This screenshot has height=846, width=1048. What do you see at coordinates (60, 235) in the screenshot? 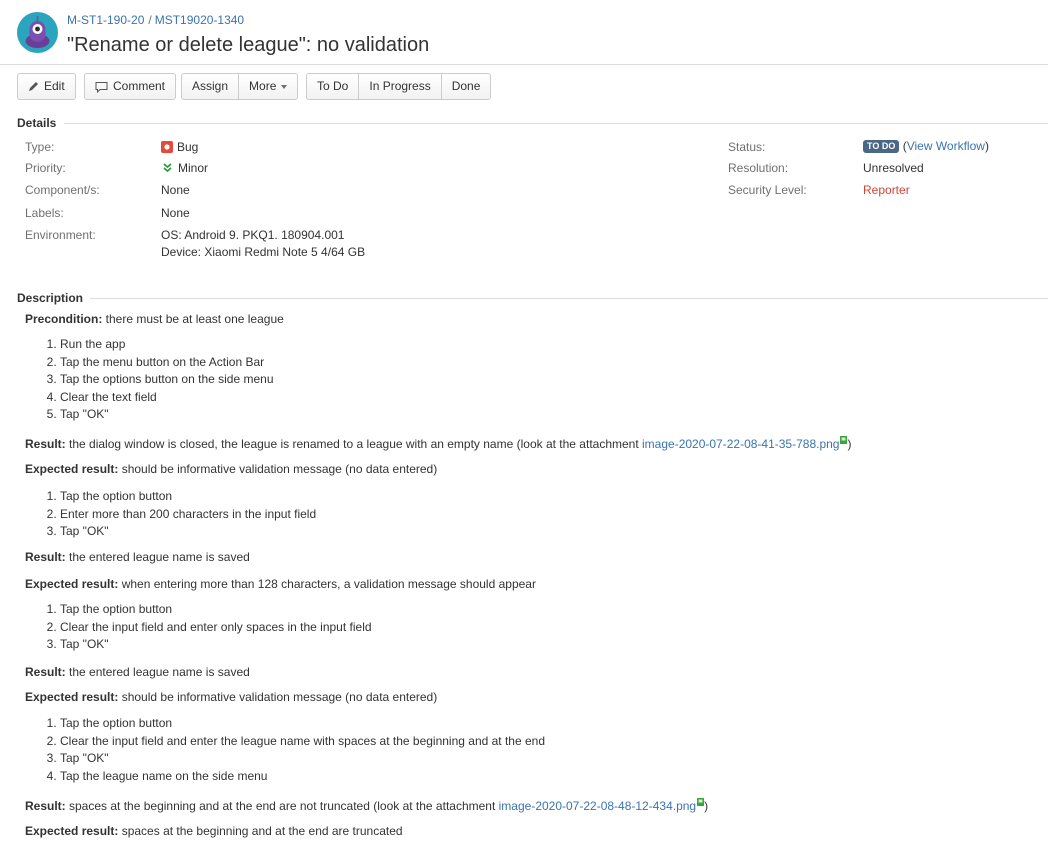
I see `environment-label: Environment:` at bounding box center [60, 235].